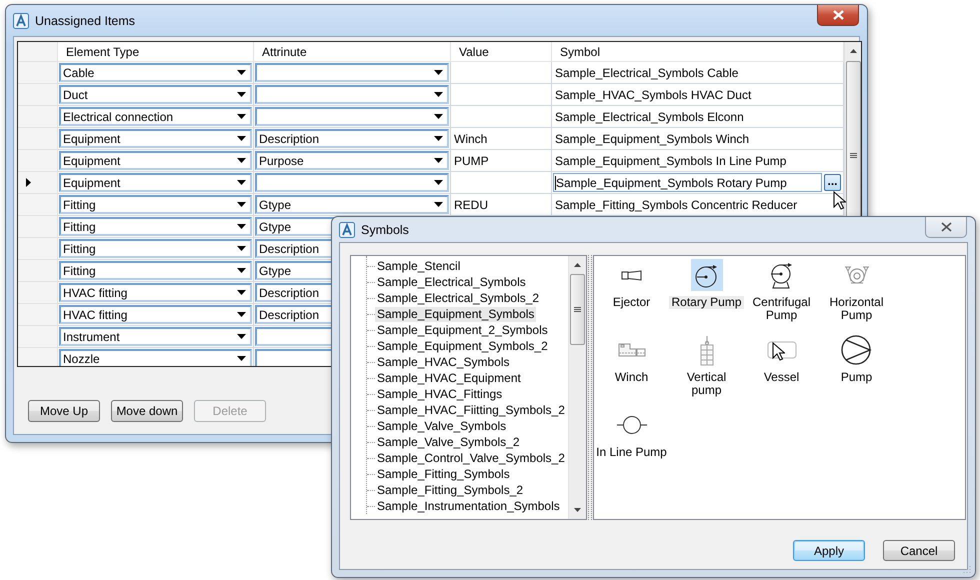  What do you see at coordinates (698, 161) in the screenshot?
I see `table-cell: Sample_Equipment_Symbols In Line Pump` at bounding box center [698, 161].